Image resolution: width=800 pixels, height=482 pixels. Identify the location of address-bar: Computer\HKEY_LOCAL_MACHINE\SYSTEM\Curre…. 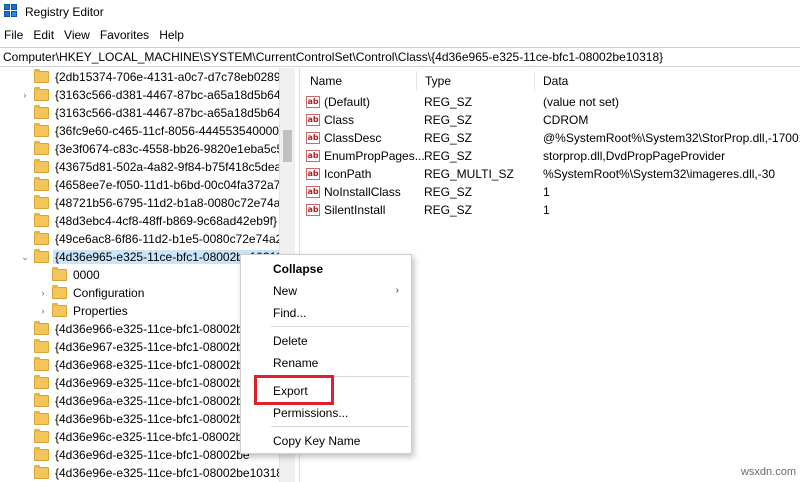
(400, 57).